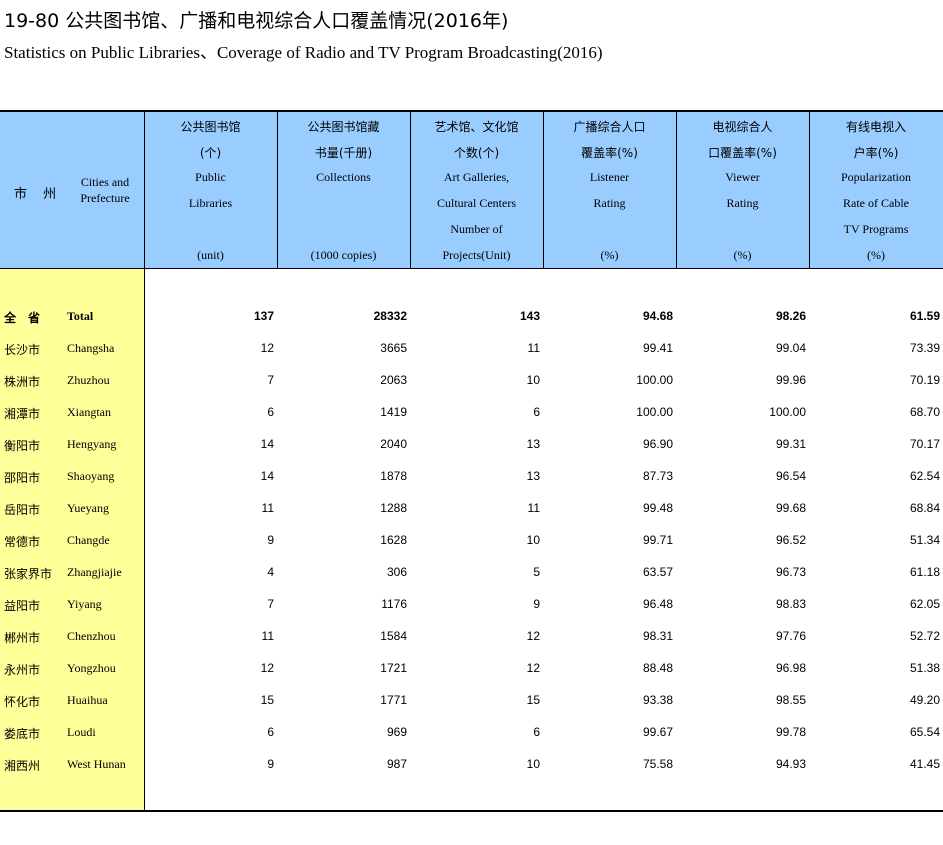  What do you see at coordinates (22, 478) in the screenshot?
I see `row-label-chinese: 邵阳市` at bounding box center [22, 478].